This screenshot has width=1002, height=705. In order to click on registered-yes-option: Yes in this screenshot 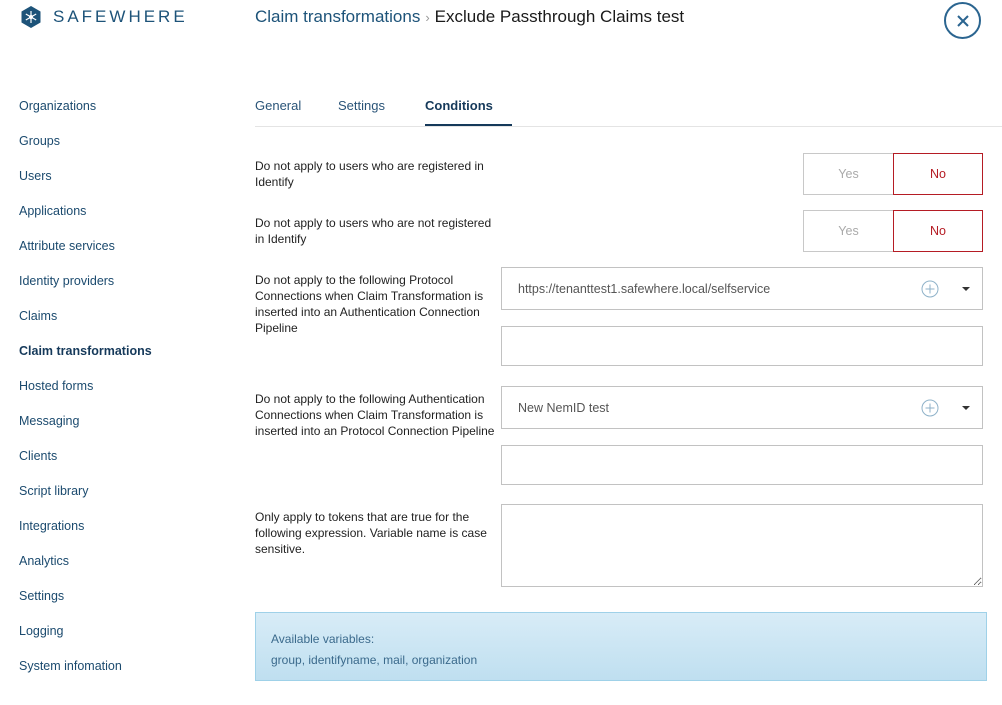, I will do `click(848, 174)`.